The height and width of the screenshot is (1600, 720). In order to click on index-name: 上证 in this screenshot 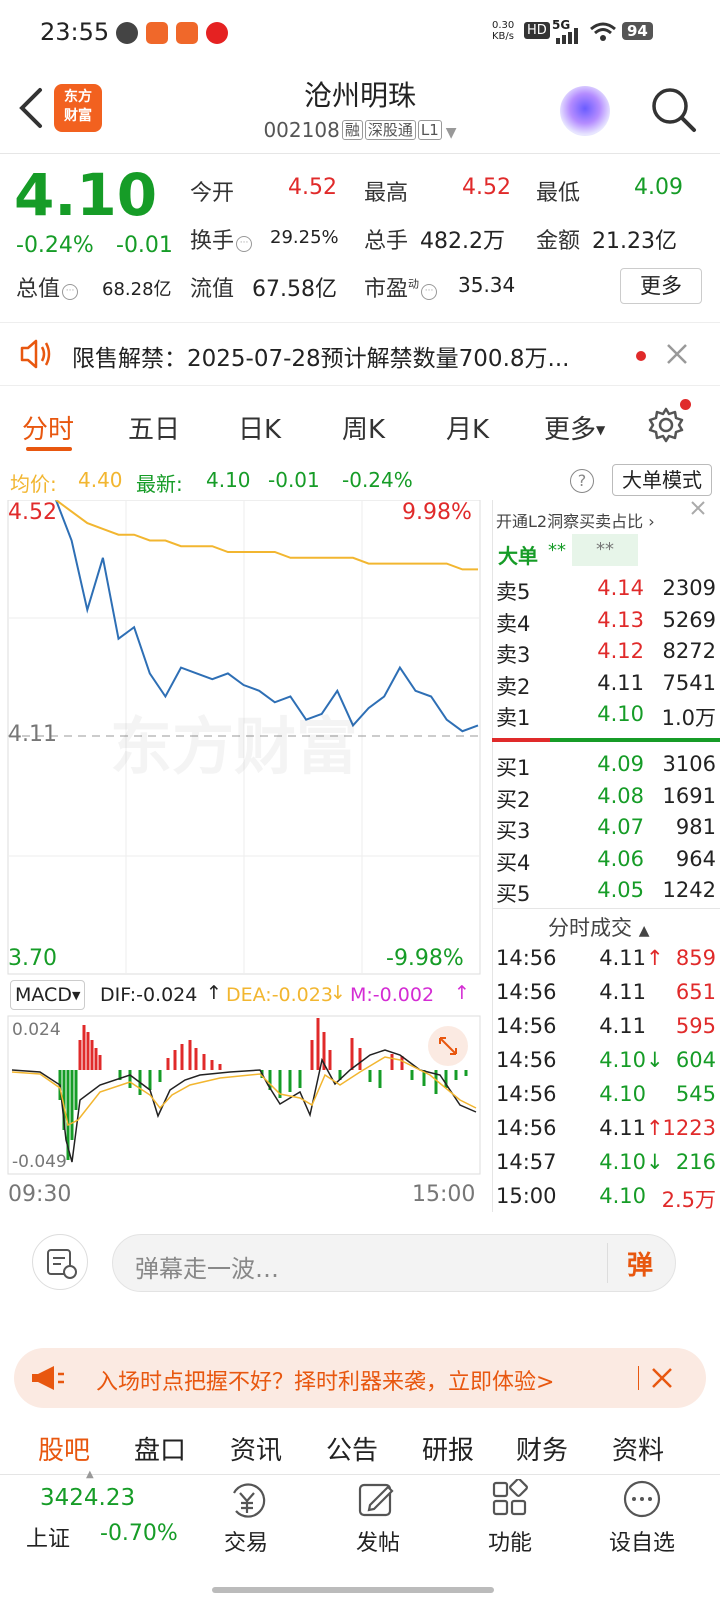, I will do `click(48, 1537)`.